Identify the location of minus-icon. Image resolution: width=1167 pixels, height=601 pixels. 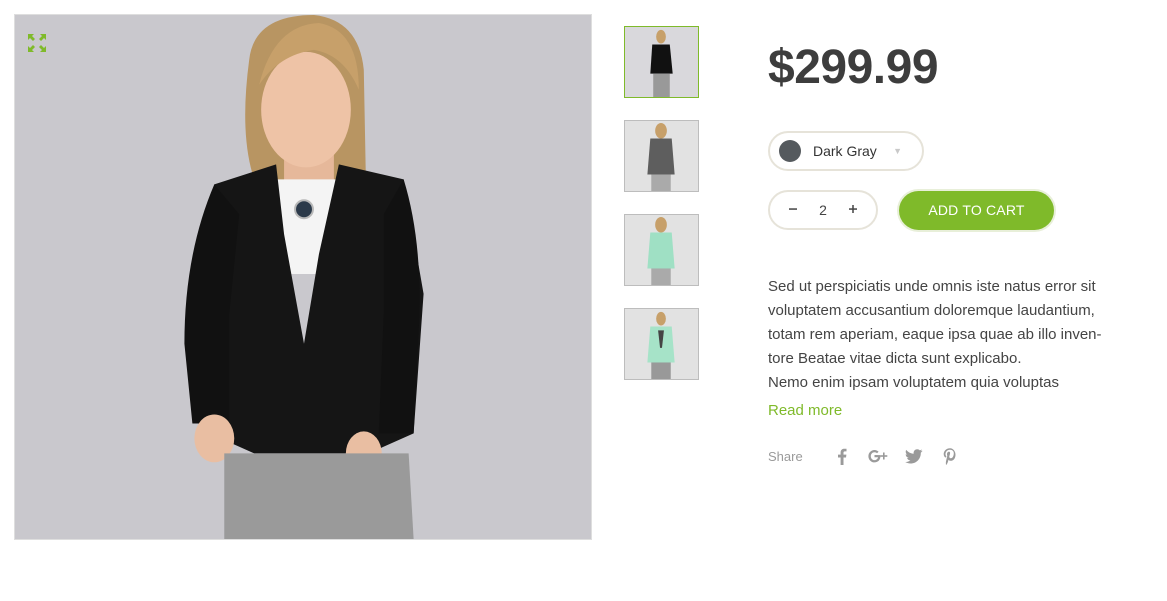
(793, 210).